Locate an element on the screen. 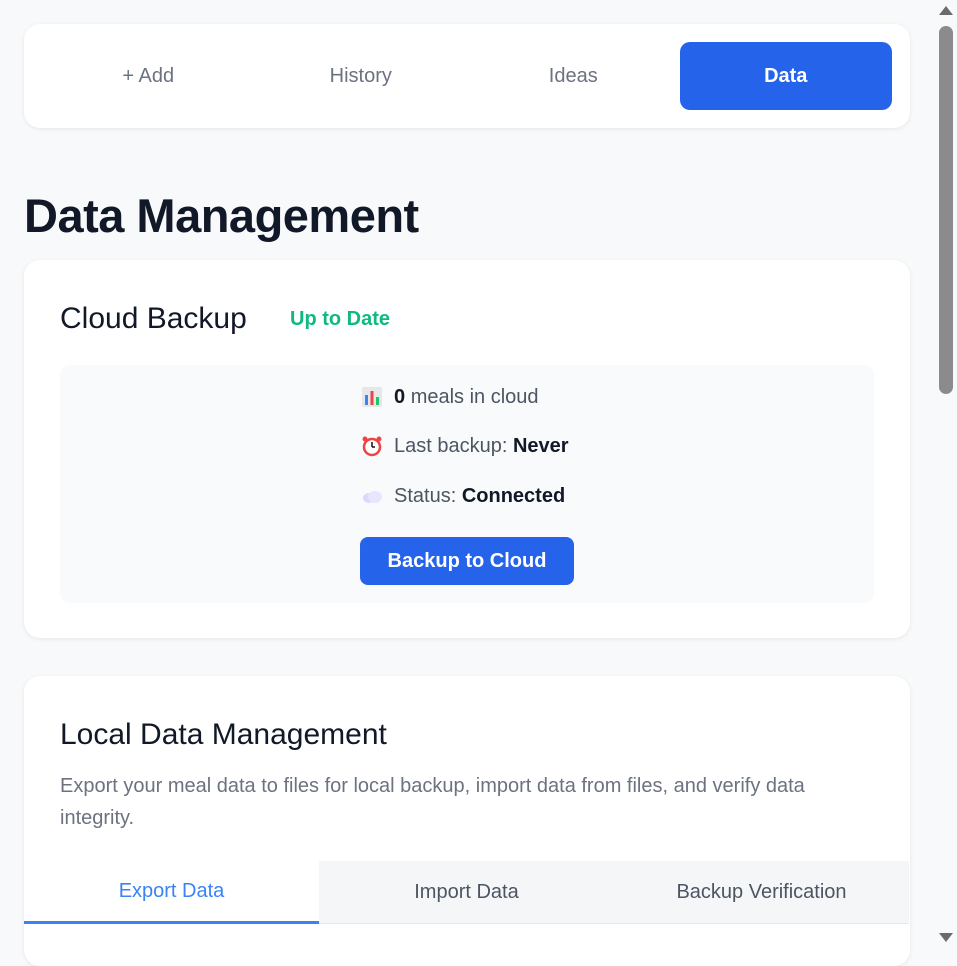 Image resolution: width=957 pixels, height=966 pixels. tab-backup-verification: Backup Verification is located at coordinates (761, 892).